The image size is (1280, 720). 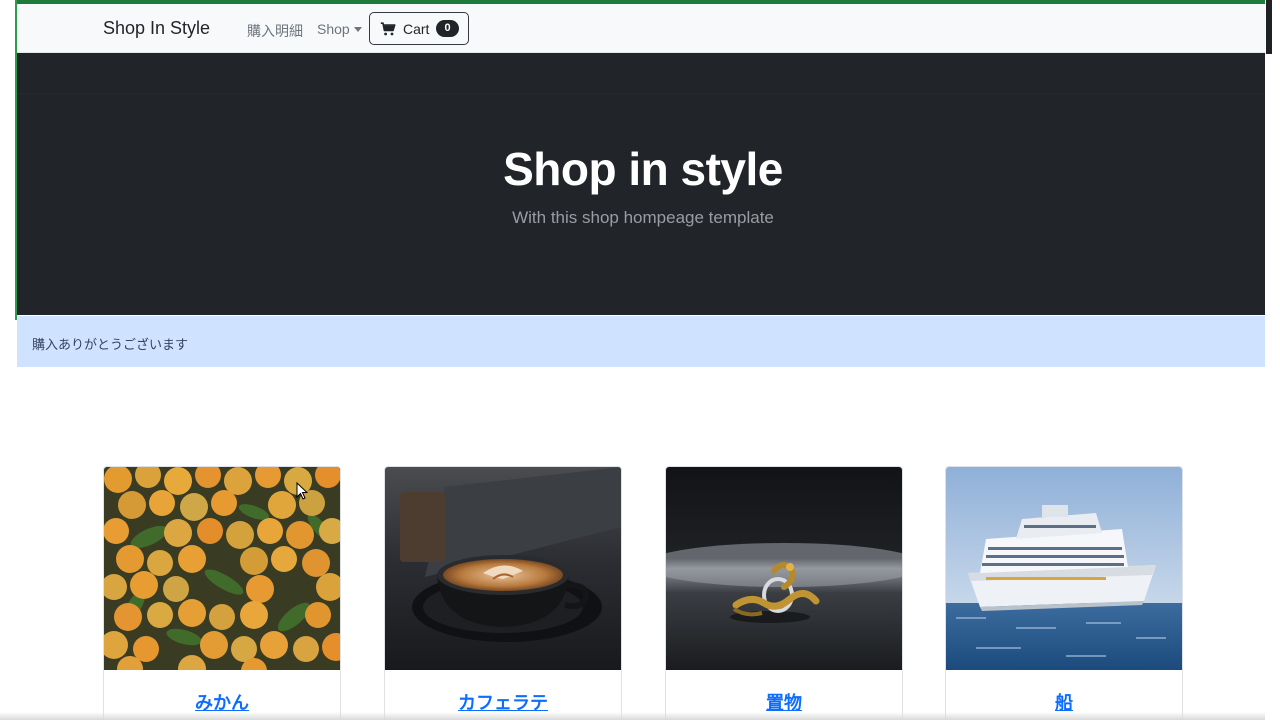 What do you see at coordinates (641, 28) in the screenshot?
I see `top-navbar: Shop In Style 購入明細 Shop Cart 0` at bounding box center [641, 28].